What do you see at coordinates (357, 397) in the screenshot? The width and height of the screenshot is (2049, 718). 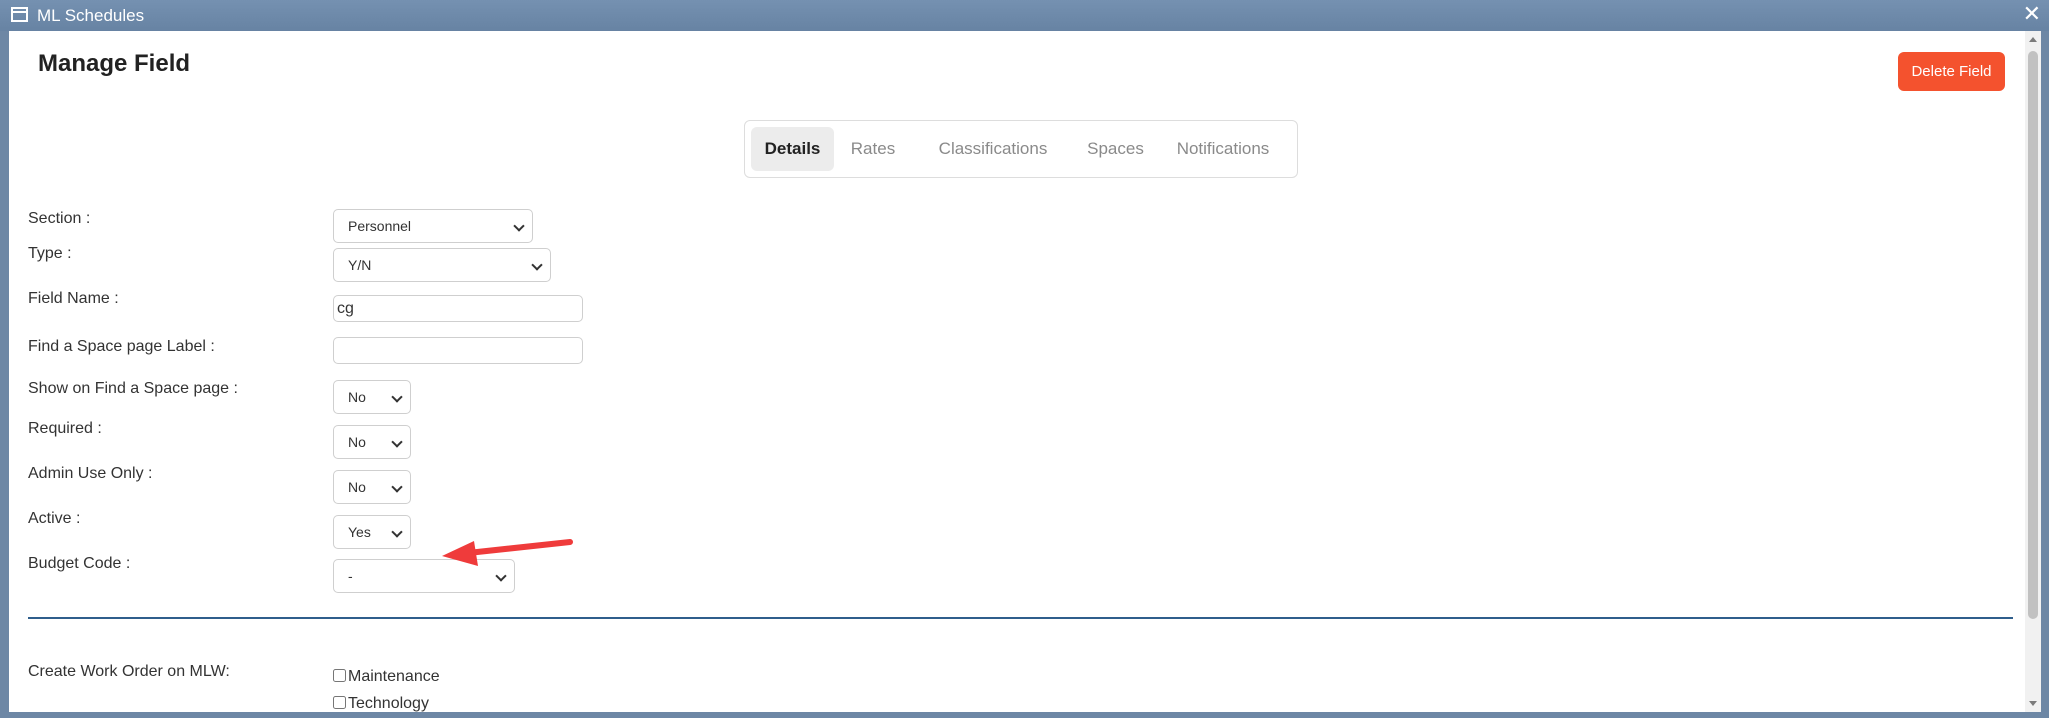 I see `show-on-find-value: No` at bounding box center [357, 397].